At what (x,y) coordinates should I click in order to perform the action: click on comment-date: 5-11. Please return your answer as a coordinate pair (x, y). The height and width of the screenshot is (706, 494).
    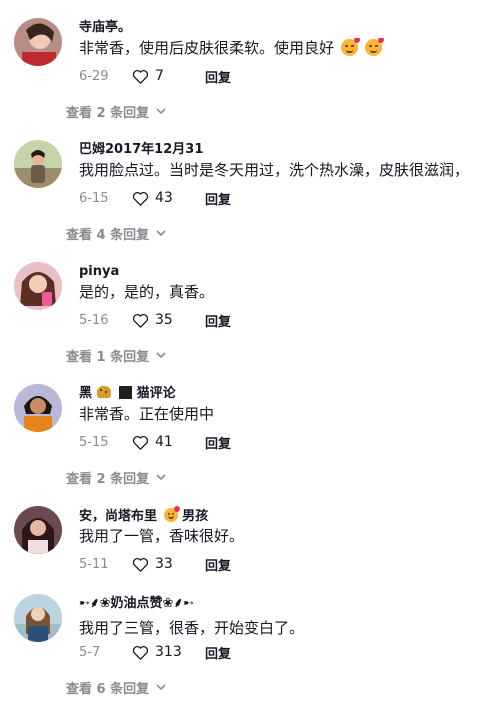
    Looking at the image, I should click on (94, 564).